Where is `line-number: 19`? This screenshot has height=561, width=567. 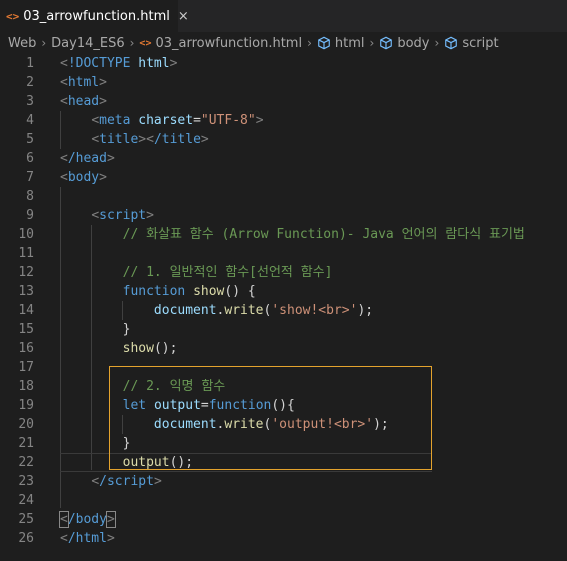 line-number: 19 is located at coordinates (26, 405).